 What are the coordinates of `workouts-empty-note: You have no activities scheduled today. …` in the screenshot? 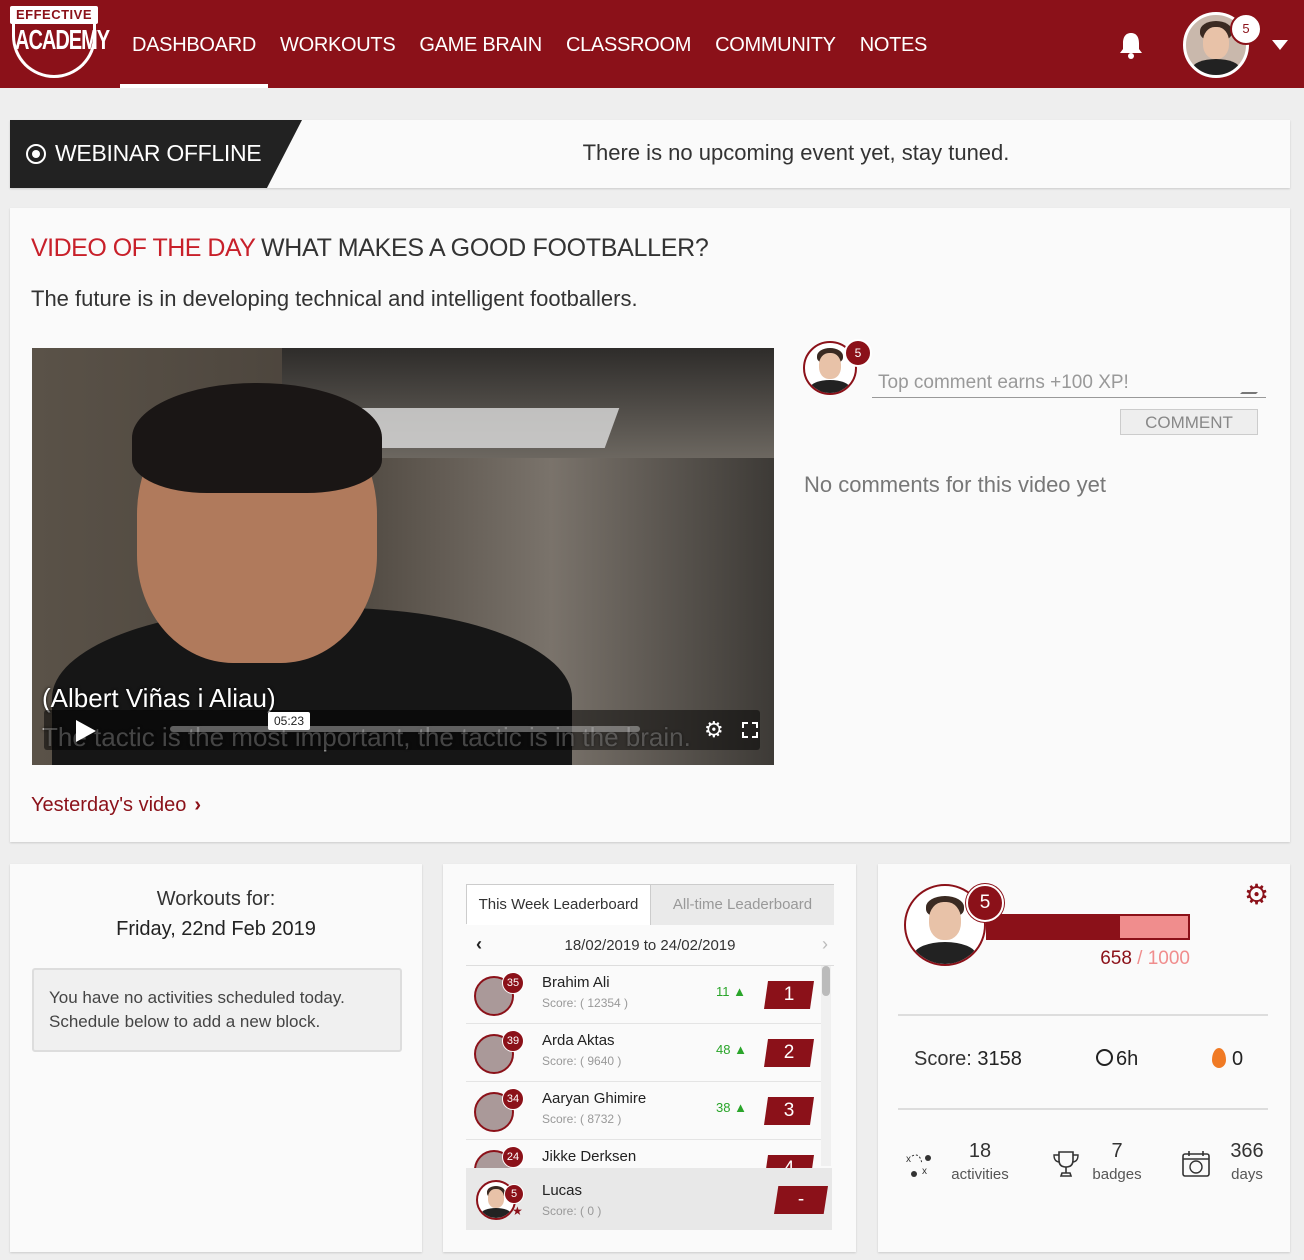 It's located at (217, 1010).